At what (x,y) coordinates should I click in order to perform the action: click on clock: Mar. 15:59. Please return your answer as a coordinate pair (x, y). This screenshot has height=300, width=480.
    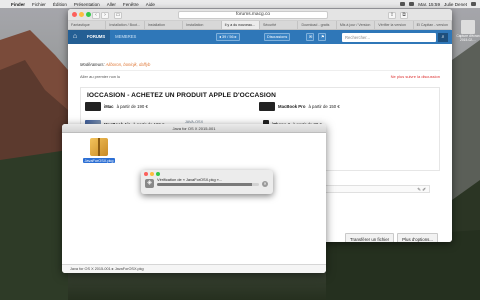
    Looking at the image, I should click on (429, 4).